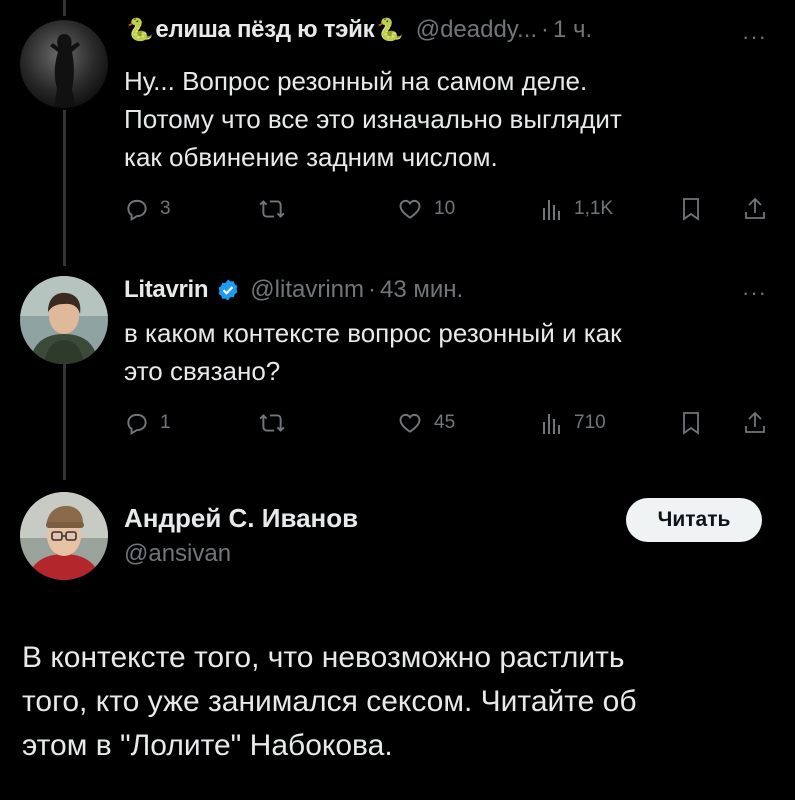 The height and width of the screenshot is (800, 795). I want to click on like-button: 10, so click(425, 209).